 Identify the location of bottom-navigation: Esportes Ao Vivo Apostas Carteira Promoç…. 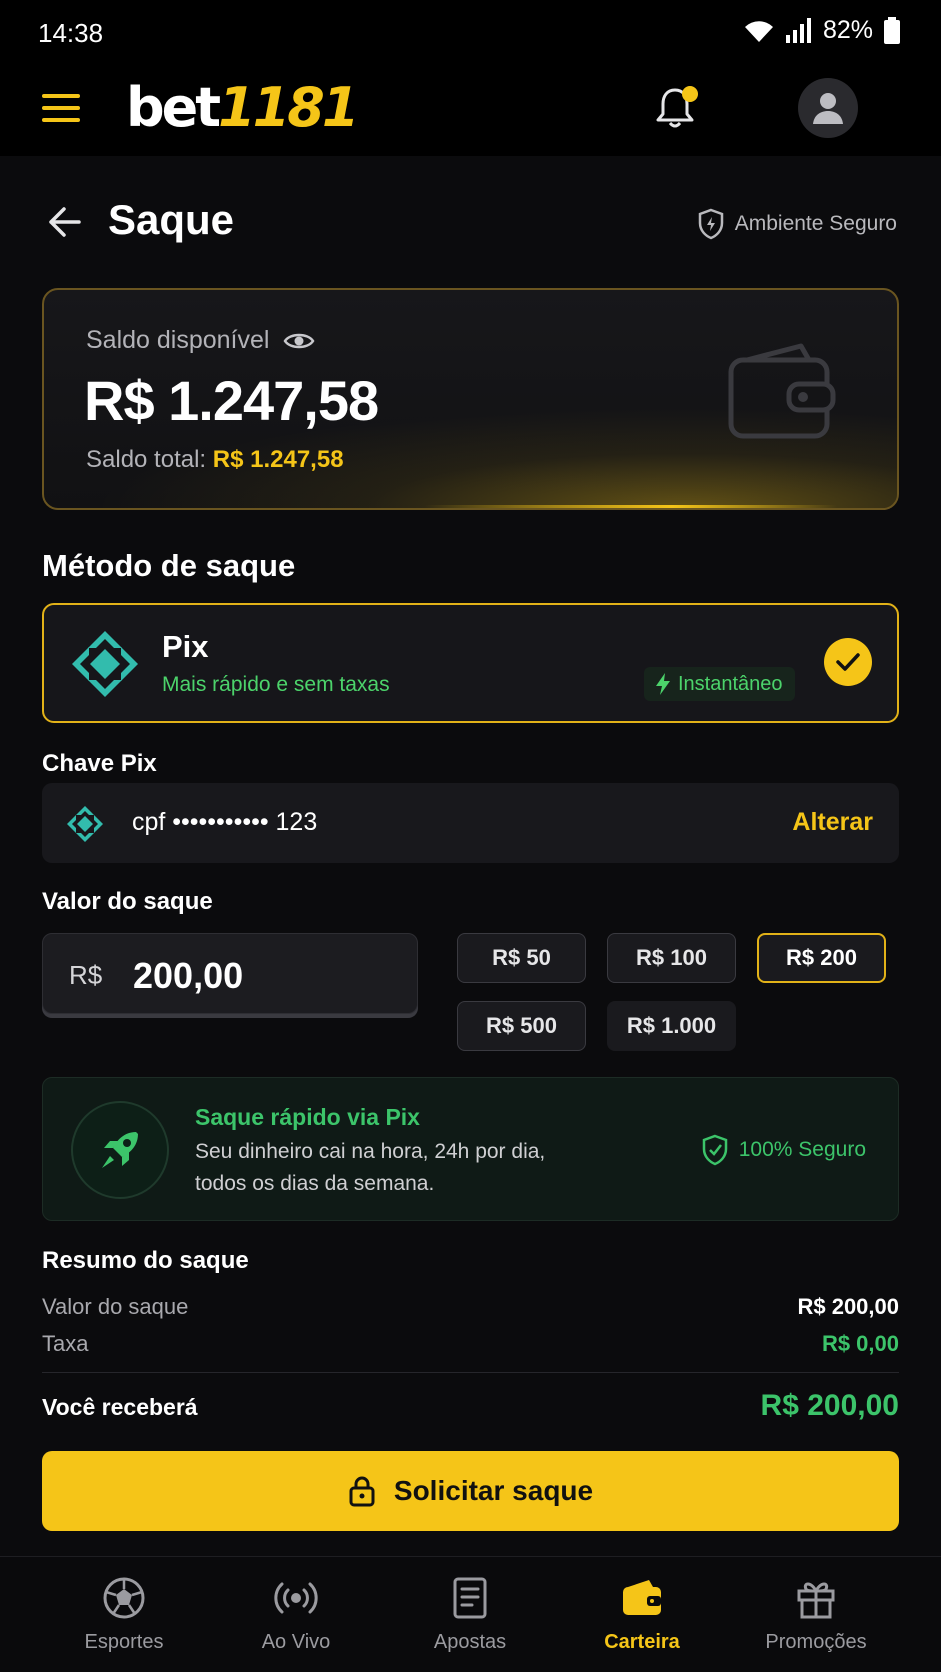
(470, 1614).